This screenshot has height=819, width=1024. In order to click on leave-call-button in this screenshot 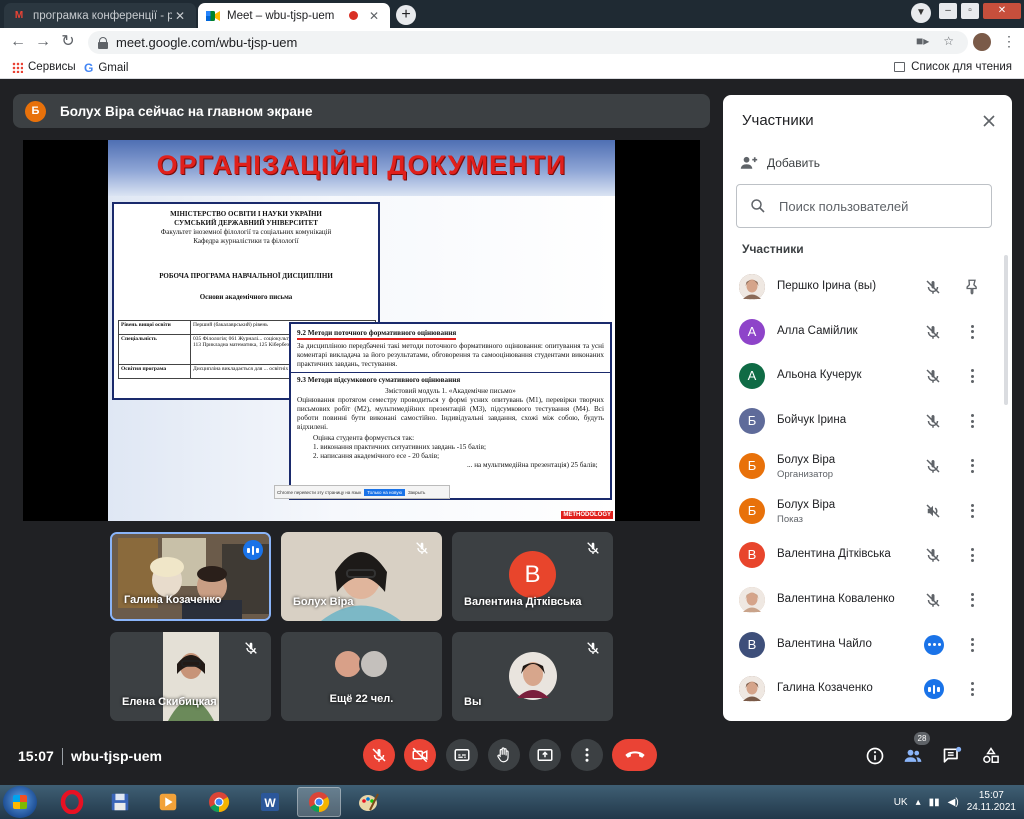, I will do `click(634, 755)`.